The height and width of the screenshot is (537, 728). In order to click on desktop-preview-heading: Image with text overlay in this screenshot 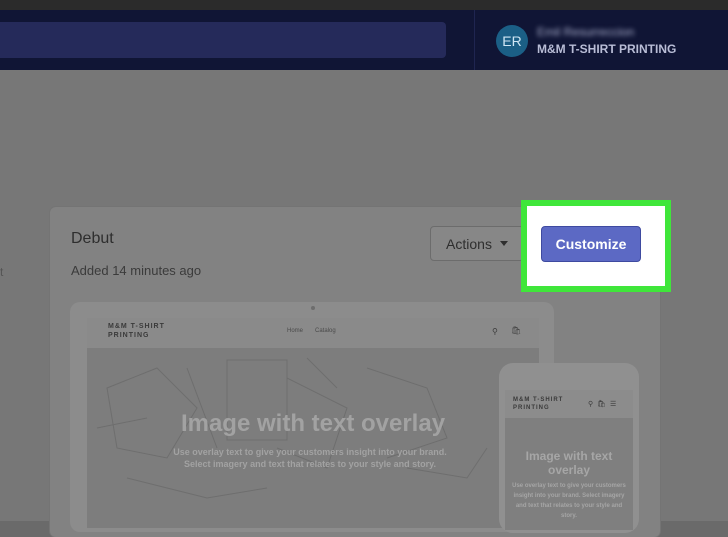, I will do `click(313, 423)`.